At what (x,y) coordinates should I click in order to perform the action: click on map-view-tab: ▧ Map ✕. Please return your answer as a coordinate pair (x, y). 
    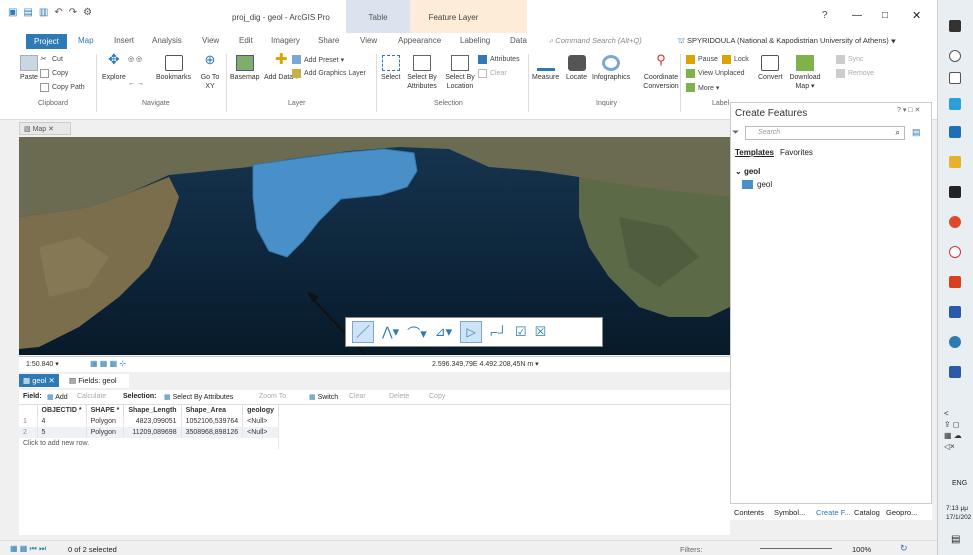
    Looking at the image, I should click on (45, 128).